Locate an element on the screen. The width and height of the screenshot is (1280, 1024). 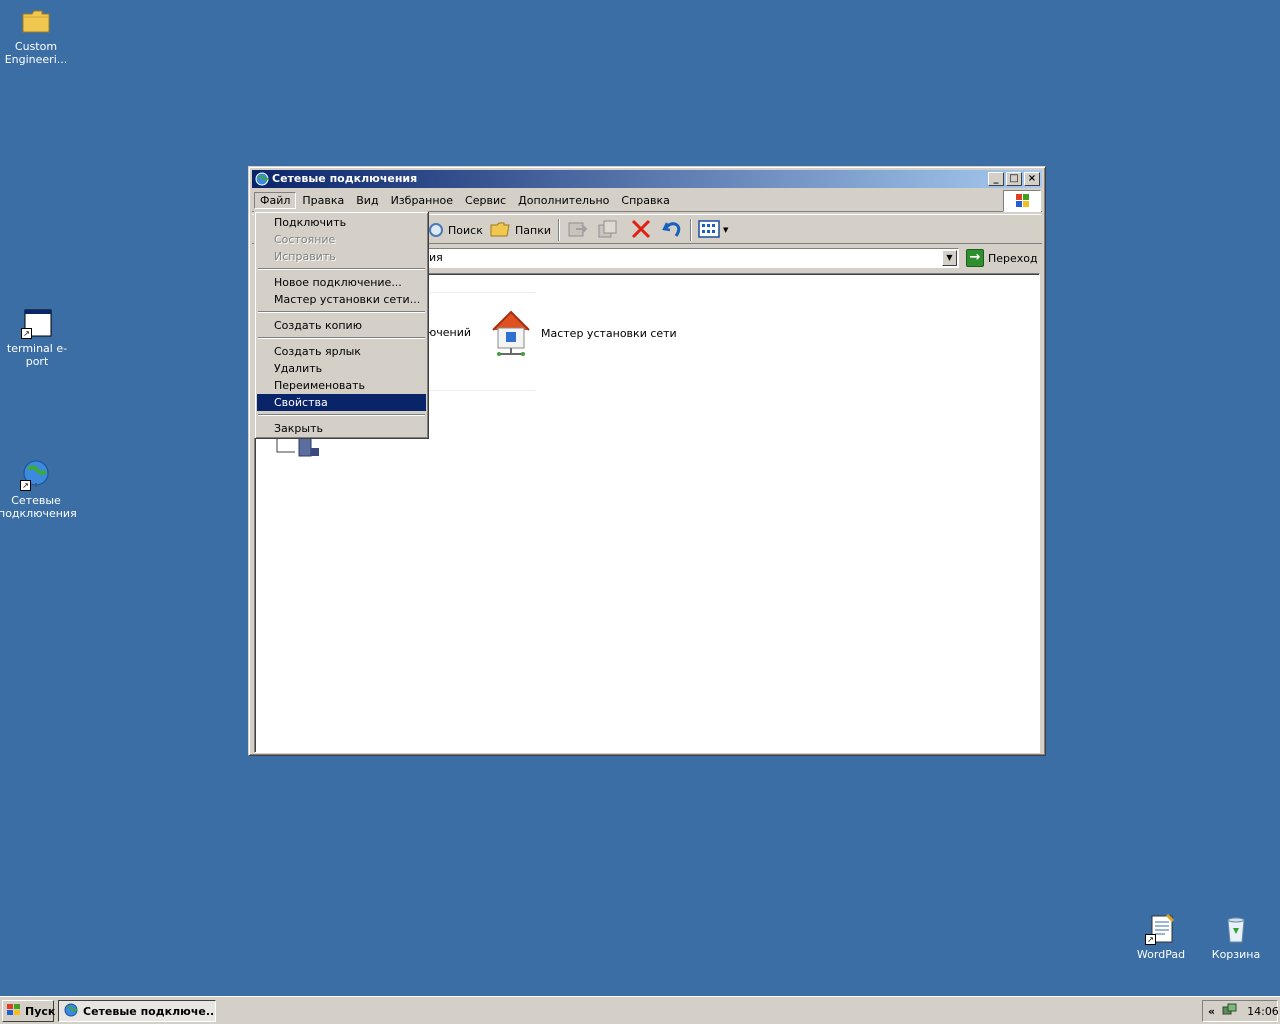
address-input: ия ▼ is located at coordinates (690, 258).